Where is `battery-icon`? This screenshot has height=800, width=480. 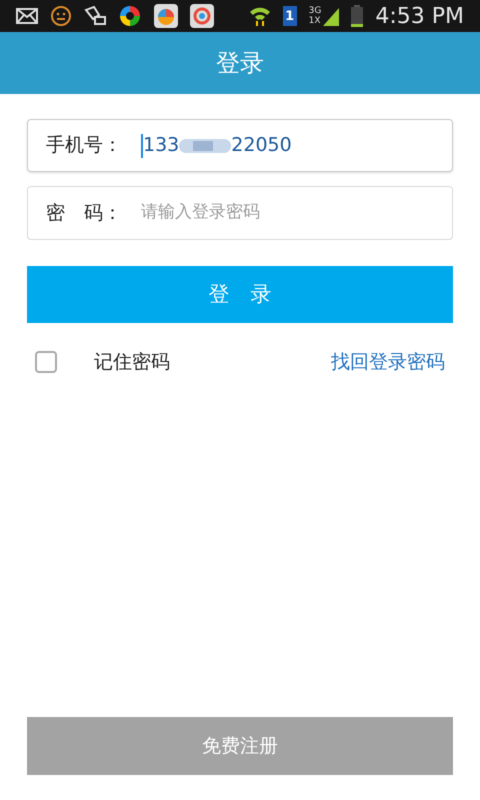
battery-icon is located at coordinates (357, 16).